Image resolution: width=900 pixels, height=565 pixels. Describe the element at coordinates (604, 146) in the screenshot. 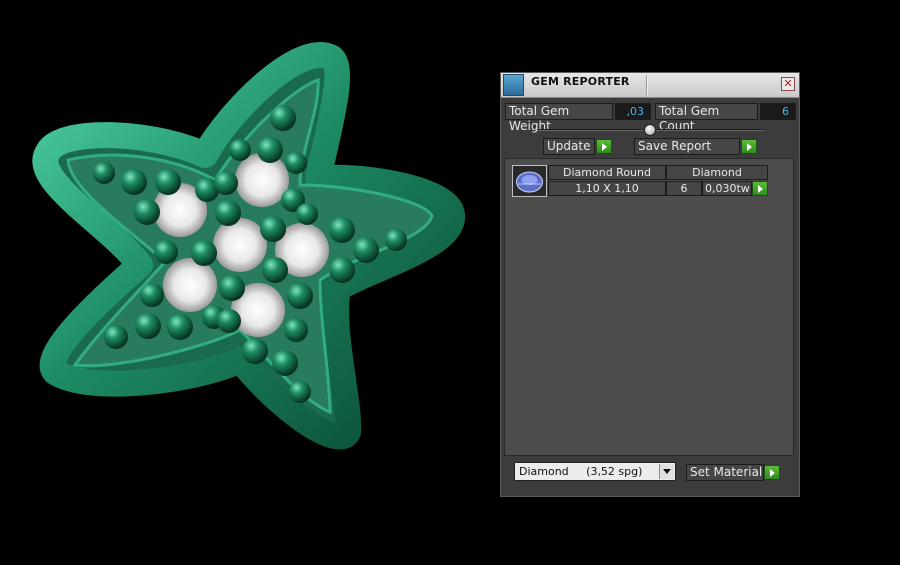

I see `update-go-button` at that location.